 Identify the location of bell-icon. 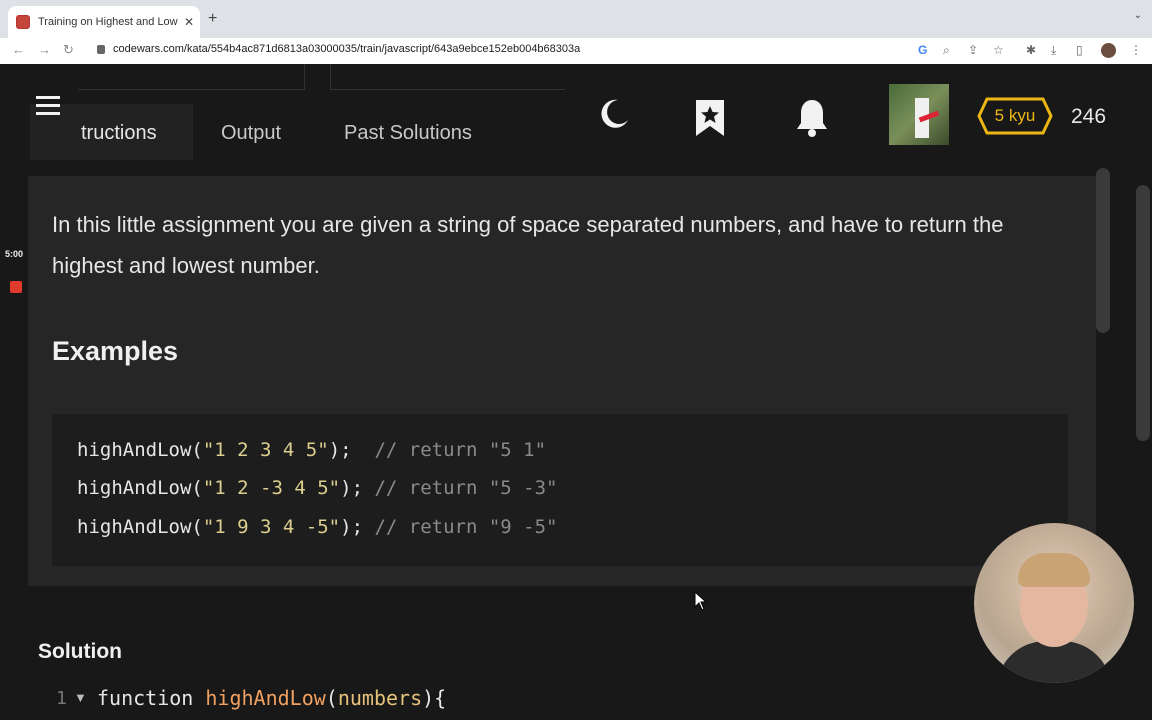
(812, 118).